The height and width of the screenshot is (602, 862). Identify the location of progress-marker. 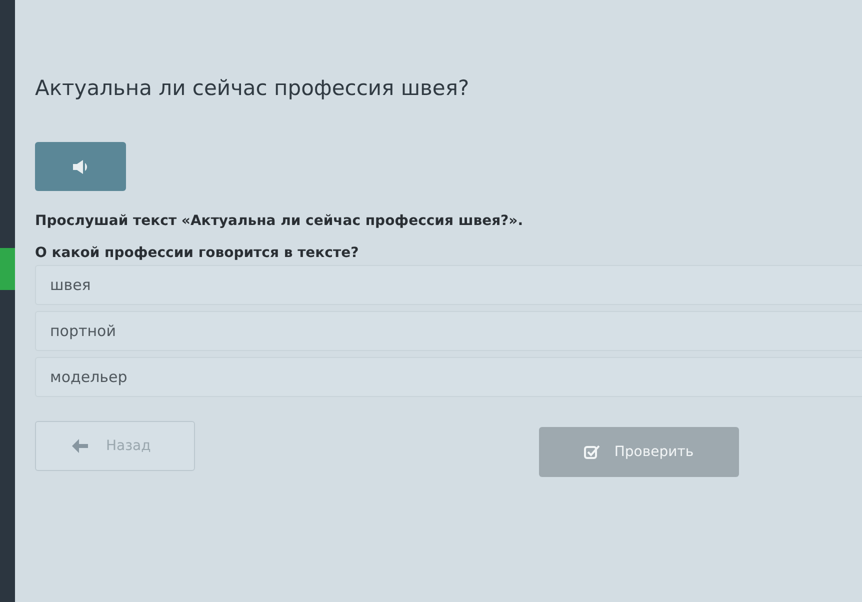
(7, 269).